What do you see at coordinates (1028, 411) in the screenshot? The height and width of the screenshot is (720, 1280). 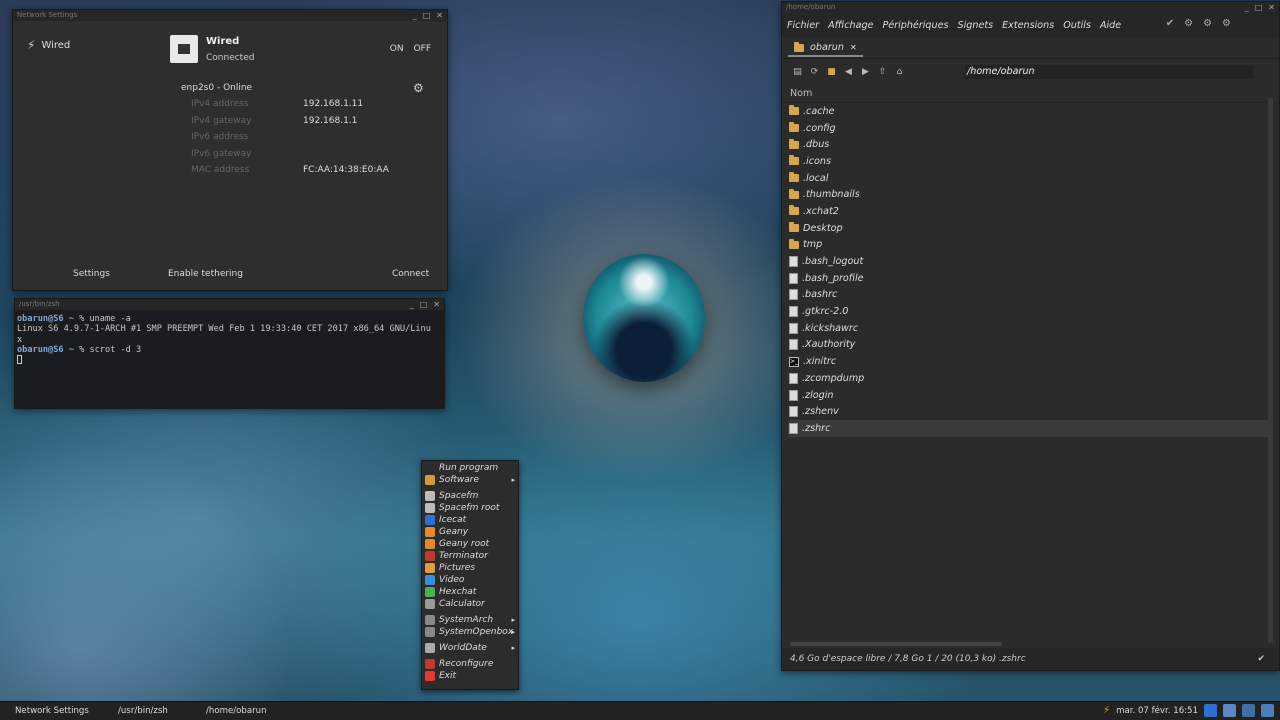 I see `list-item: .zshenv` at bounding box center [1028, 411].